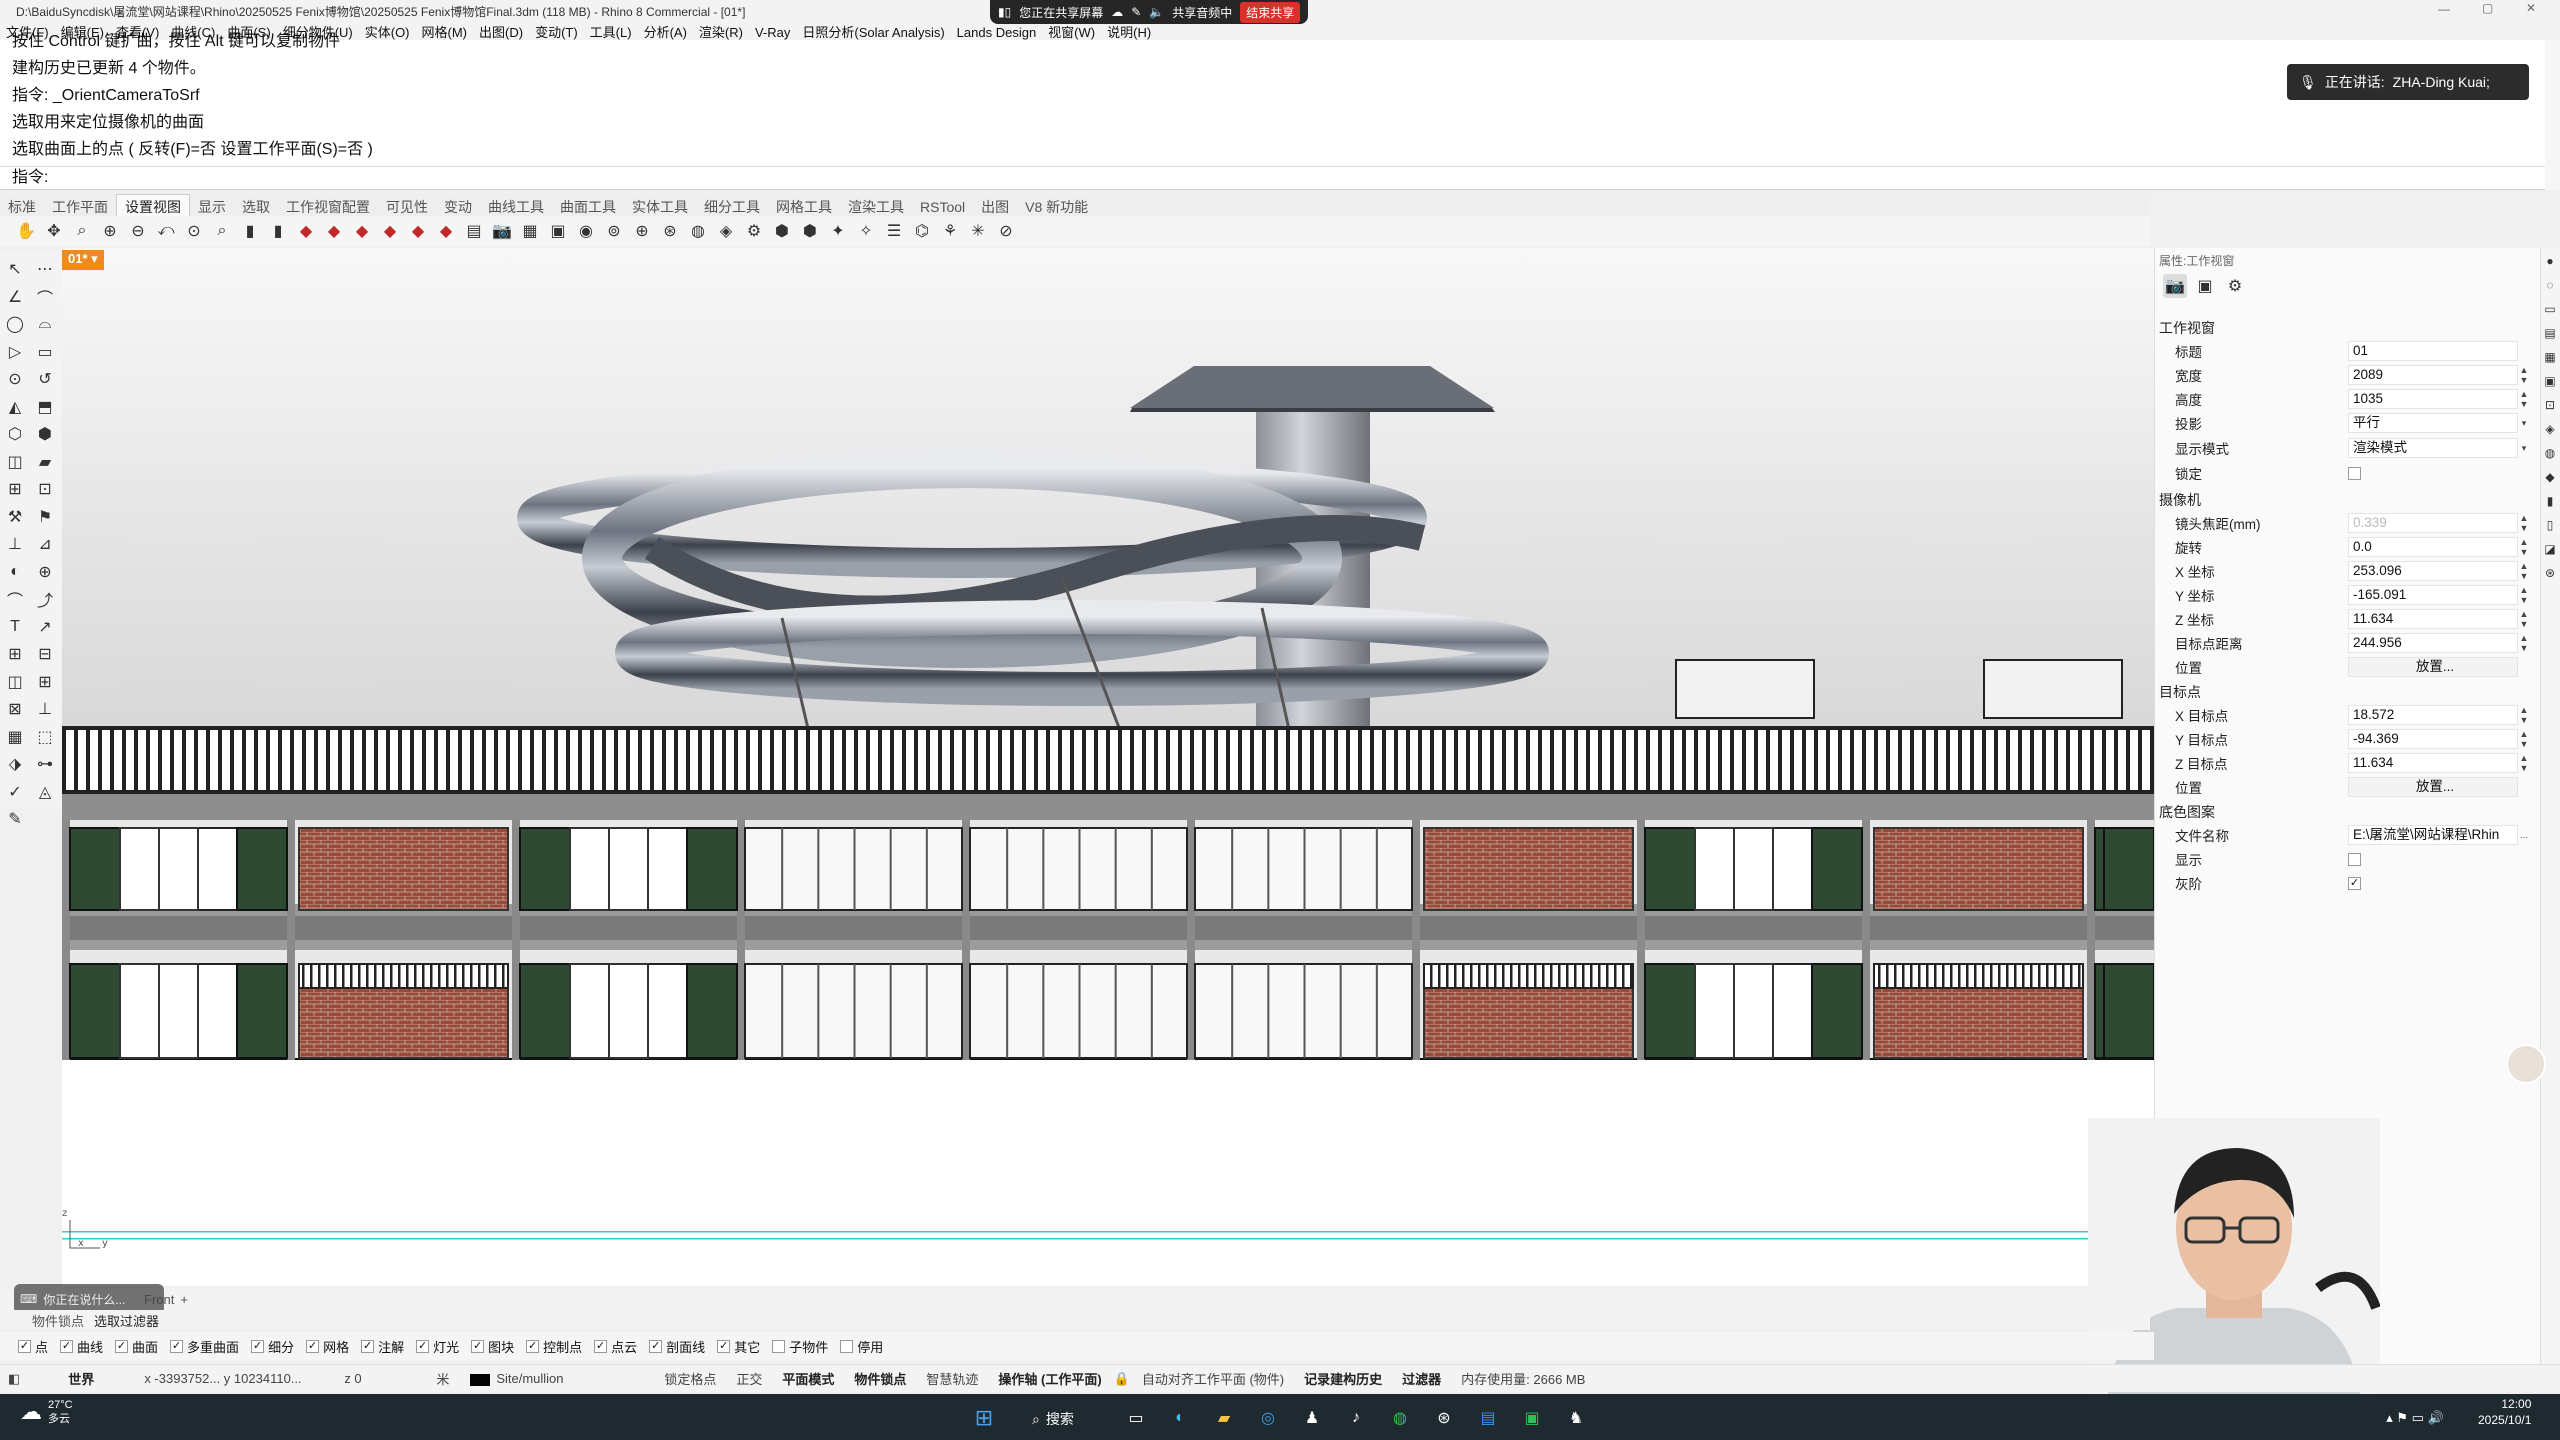  What do you see at coordinates (12, 1379) in the screenshot?
I see `panel-toggle-icon: ◧` at bounding box center [12, 1379].